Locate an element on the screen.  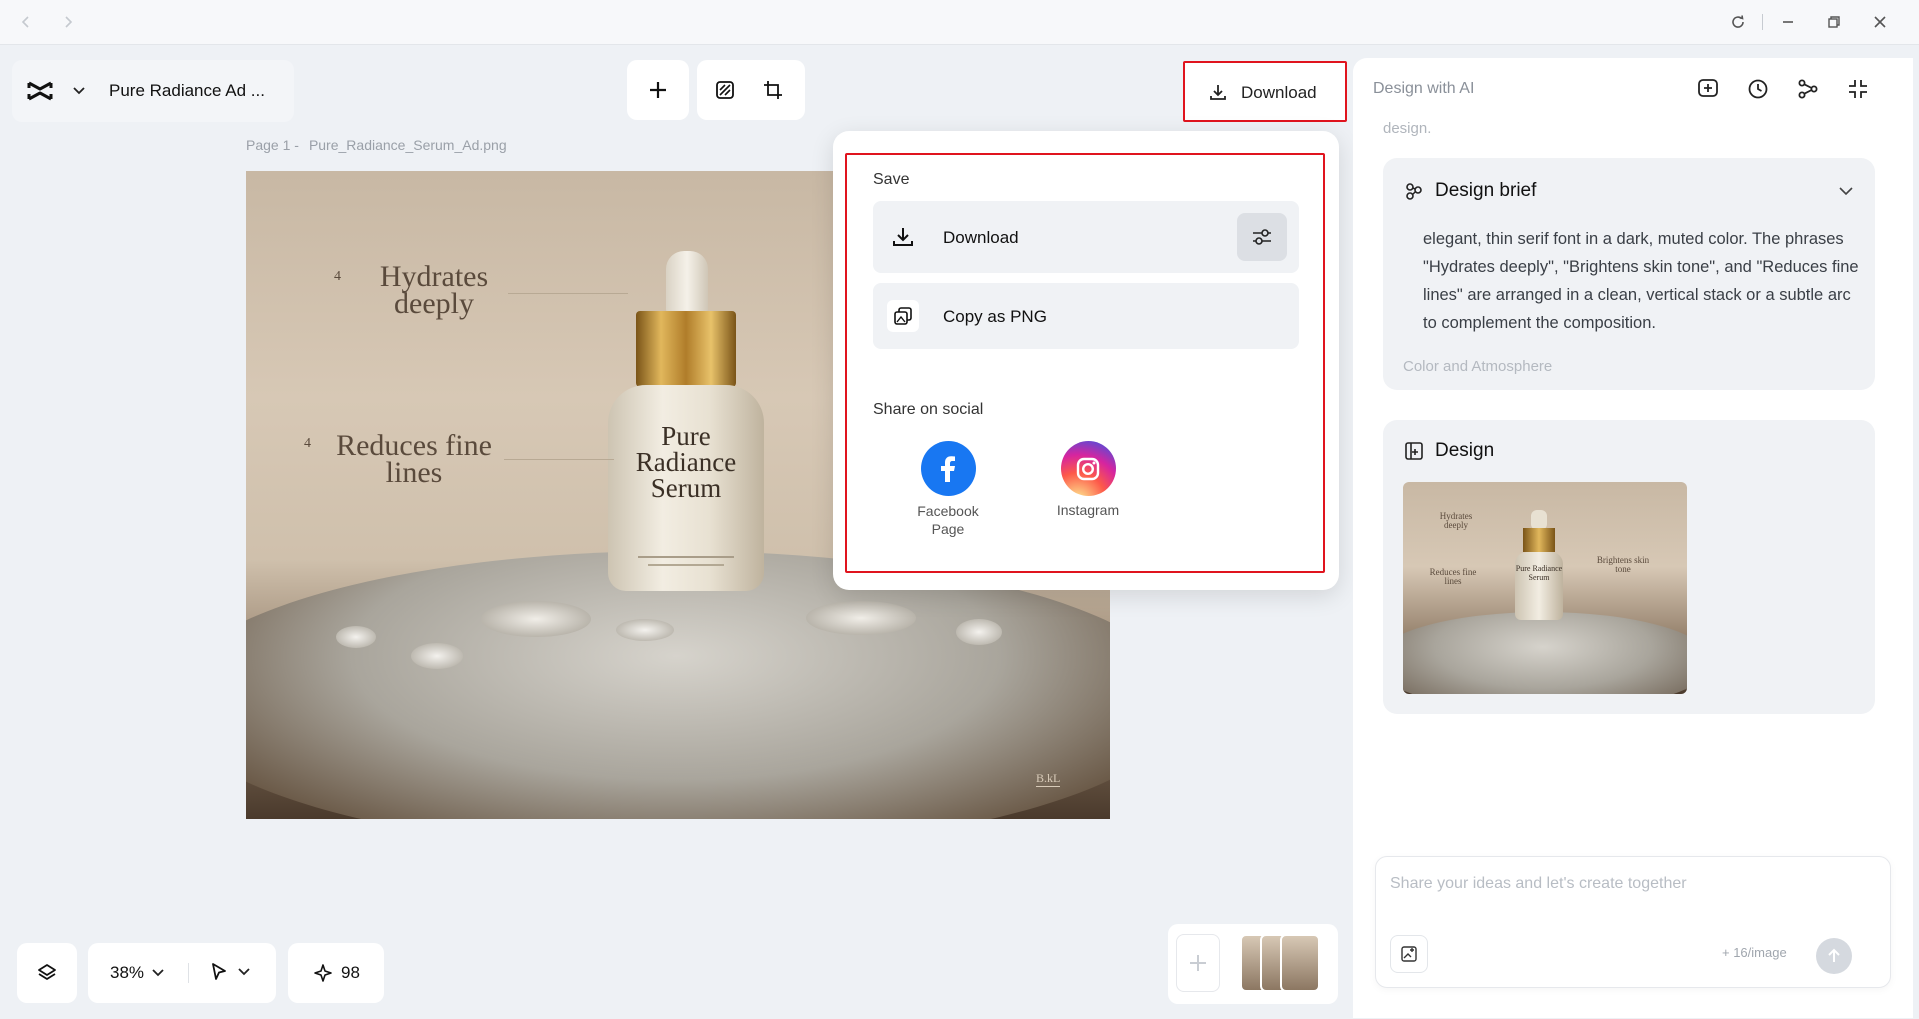
add-page-button is located at coordinates (1198, 963).